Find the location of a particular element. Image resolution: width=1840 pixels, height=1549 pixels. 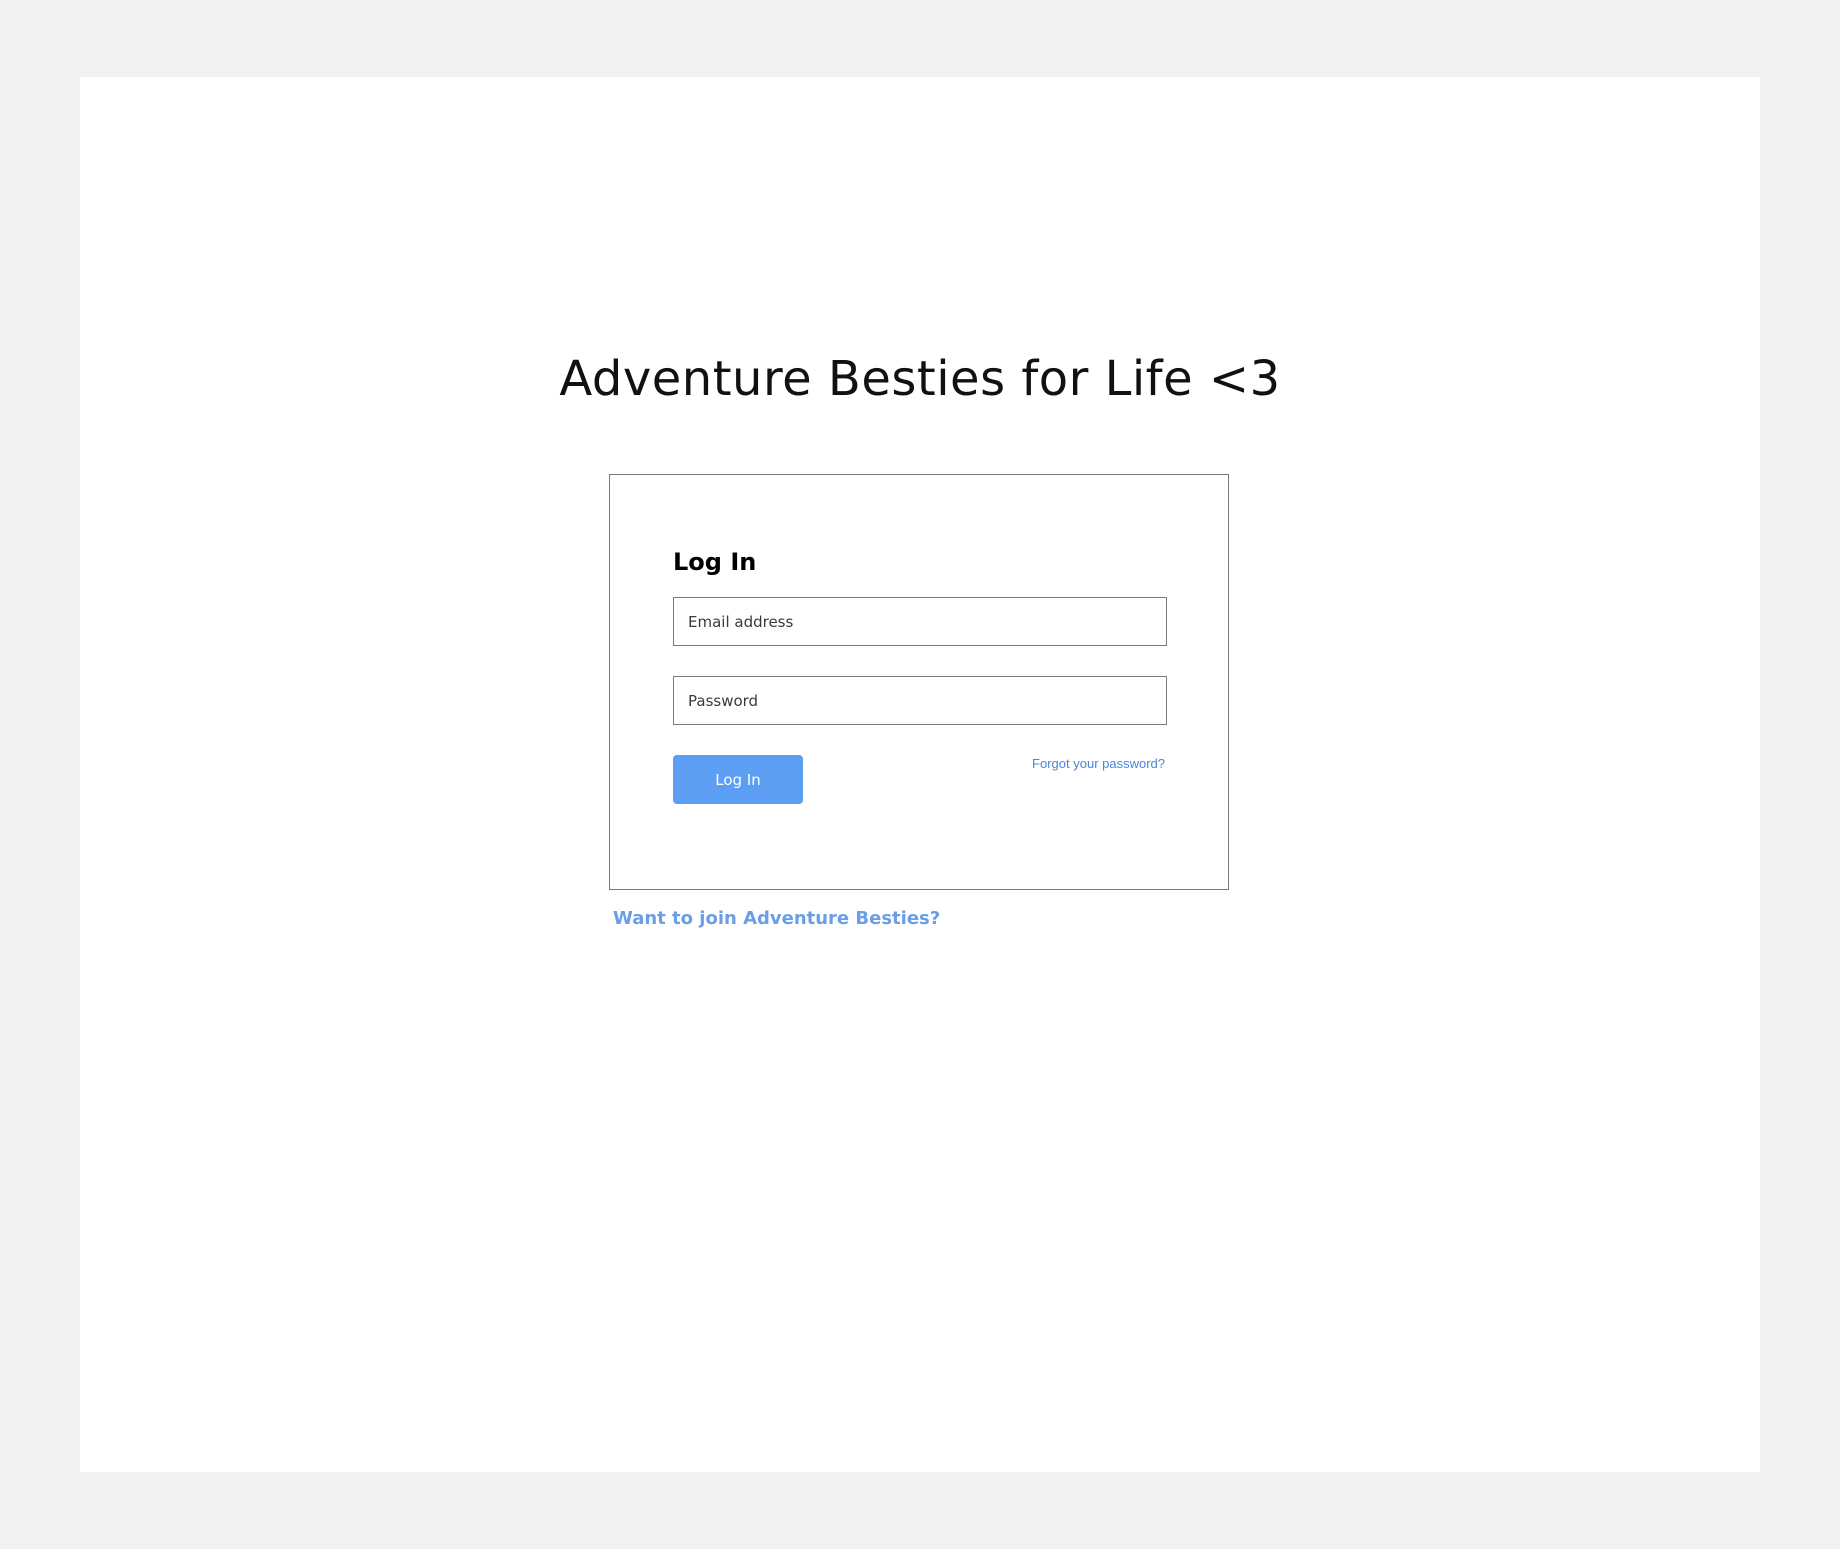

email-field is located at coordinates (920, 621).